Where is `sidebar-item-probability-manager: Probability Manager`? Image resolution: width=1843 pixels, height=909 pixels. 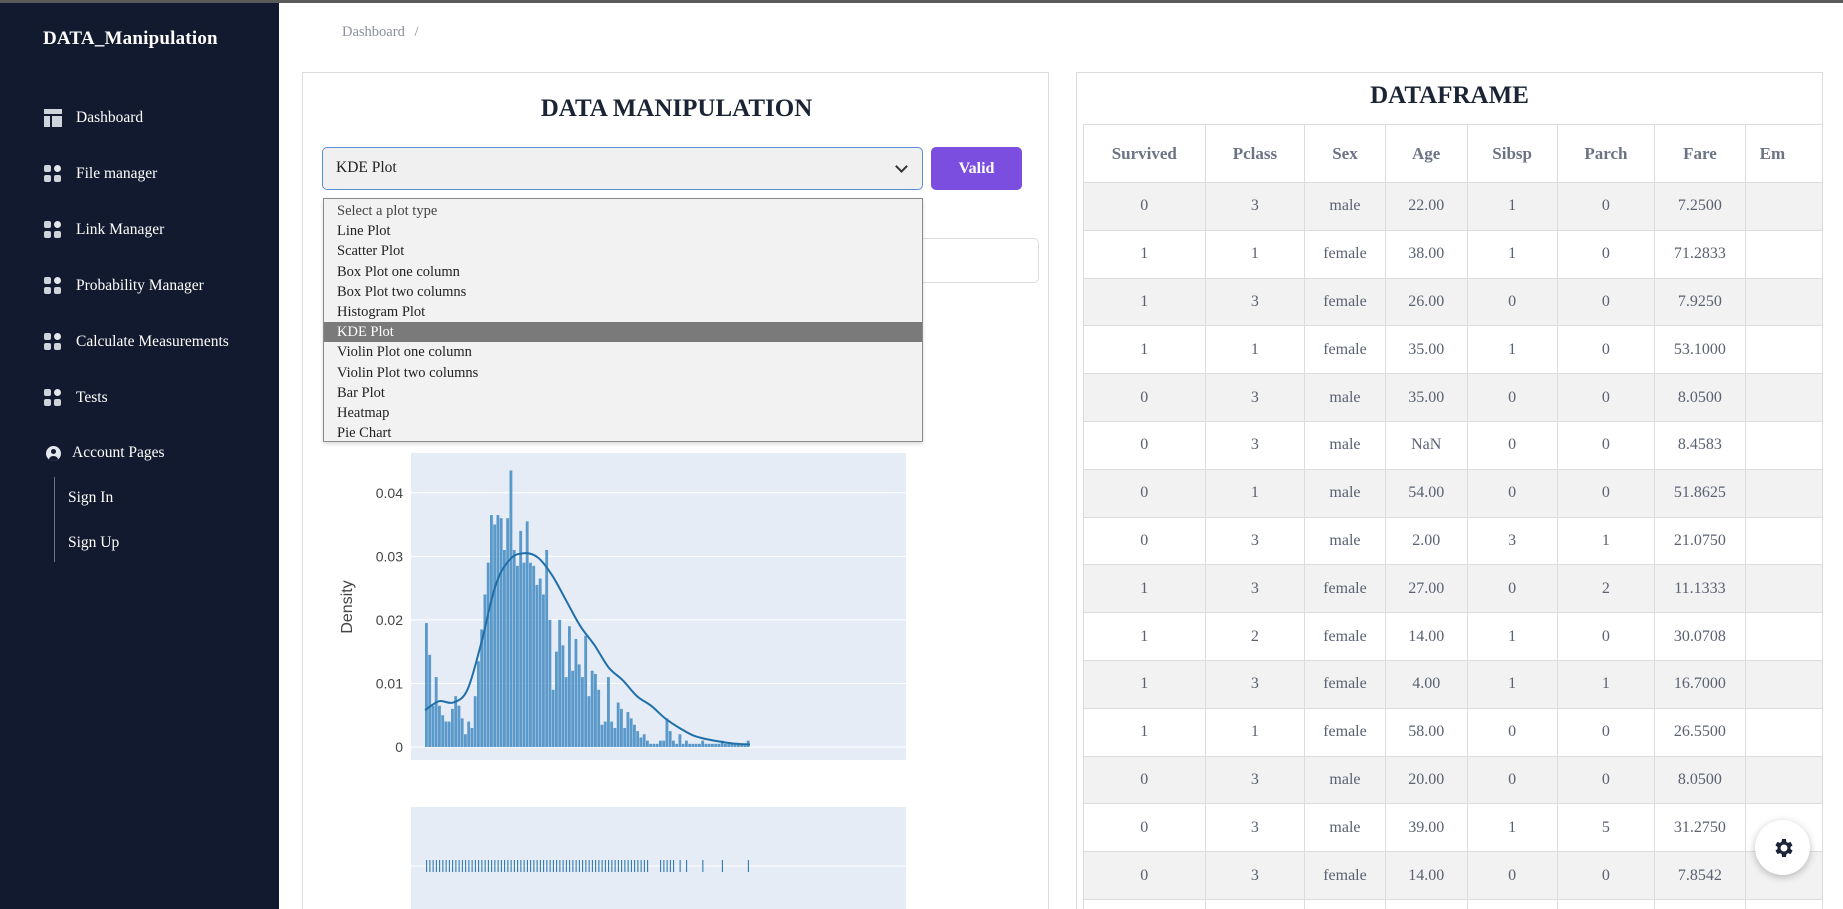
sidebar-item-probability-manager: Probability Manager is located at coordinates (124, 286).